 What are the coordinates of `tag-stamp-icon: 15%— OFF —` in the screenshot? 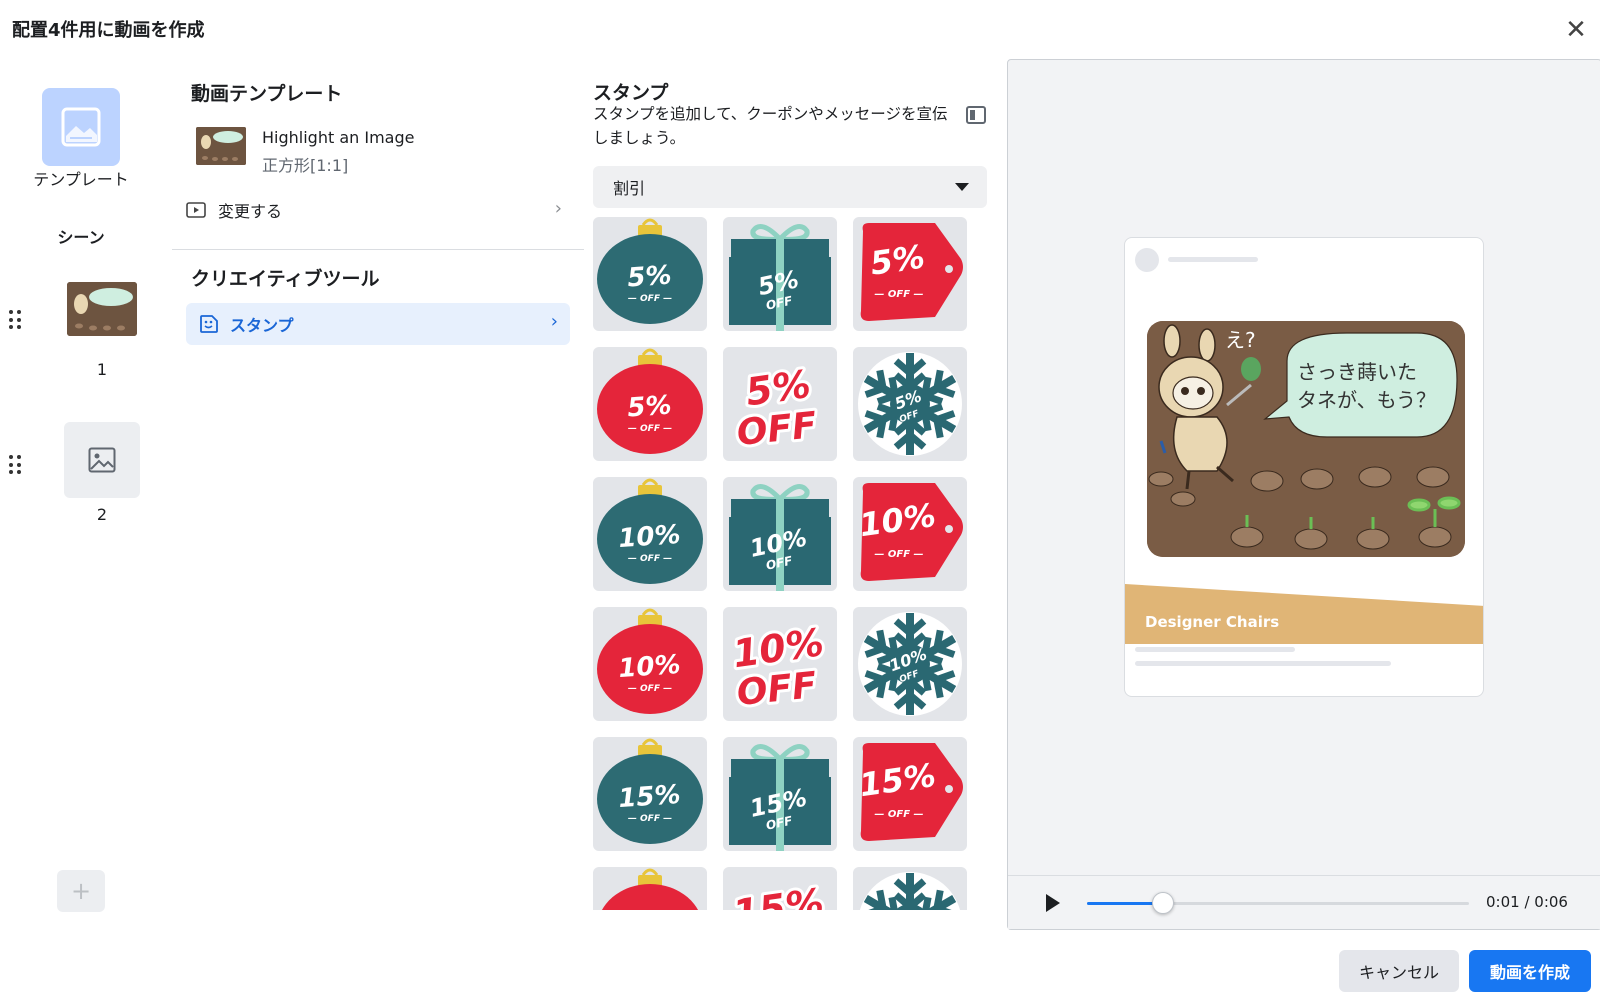 It's located at (910, 792).